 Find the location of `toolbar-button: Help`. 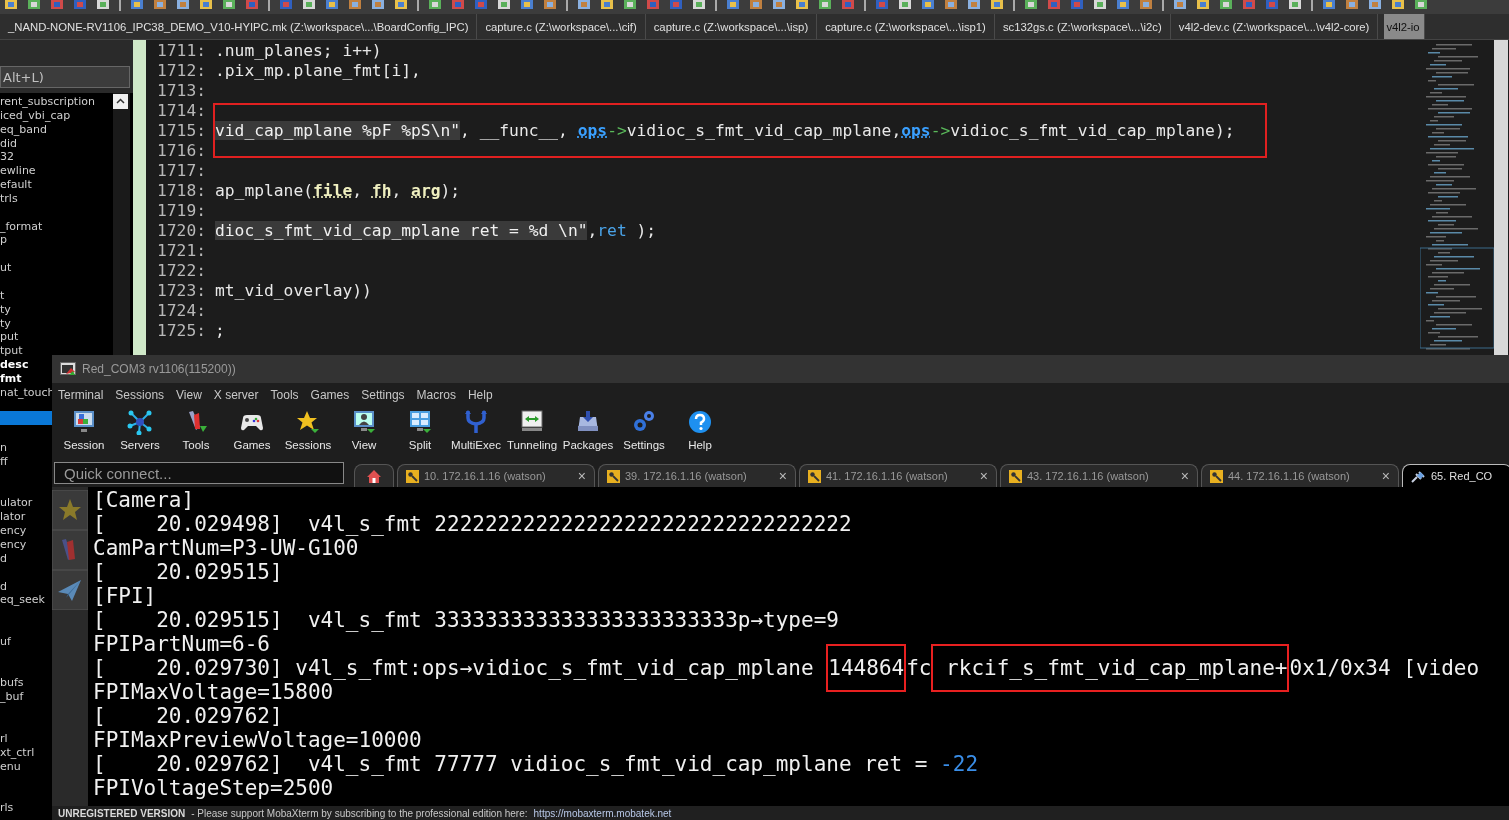

toolbar-button: Help is located at coordinates (700, 431).